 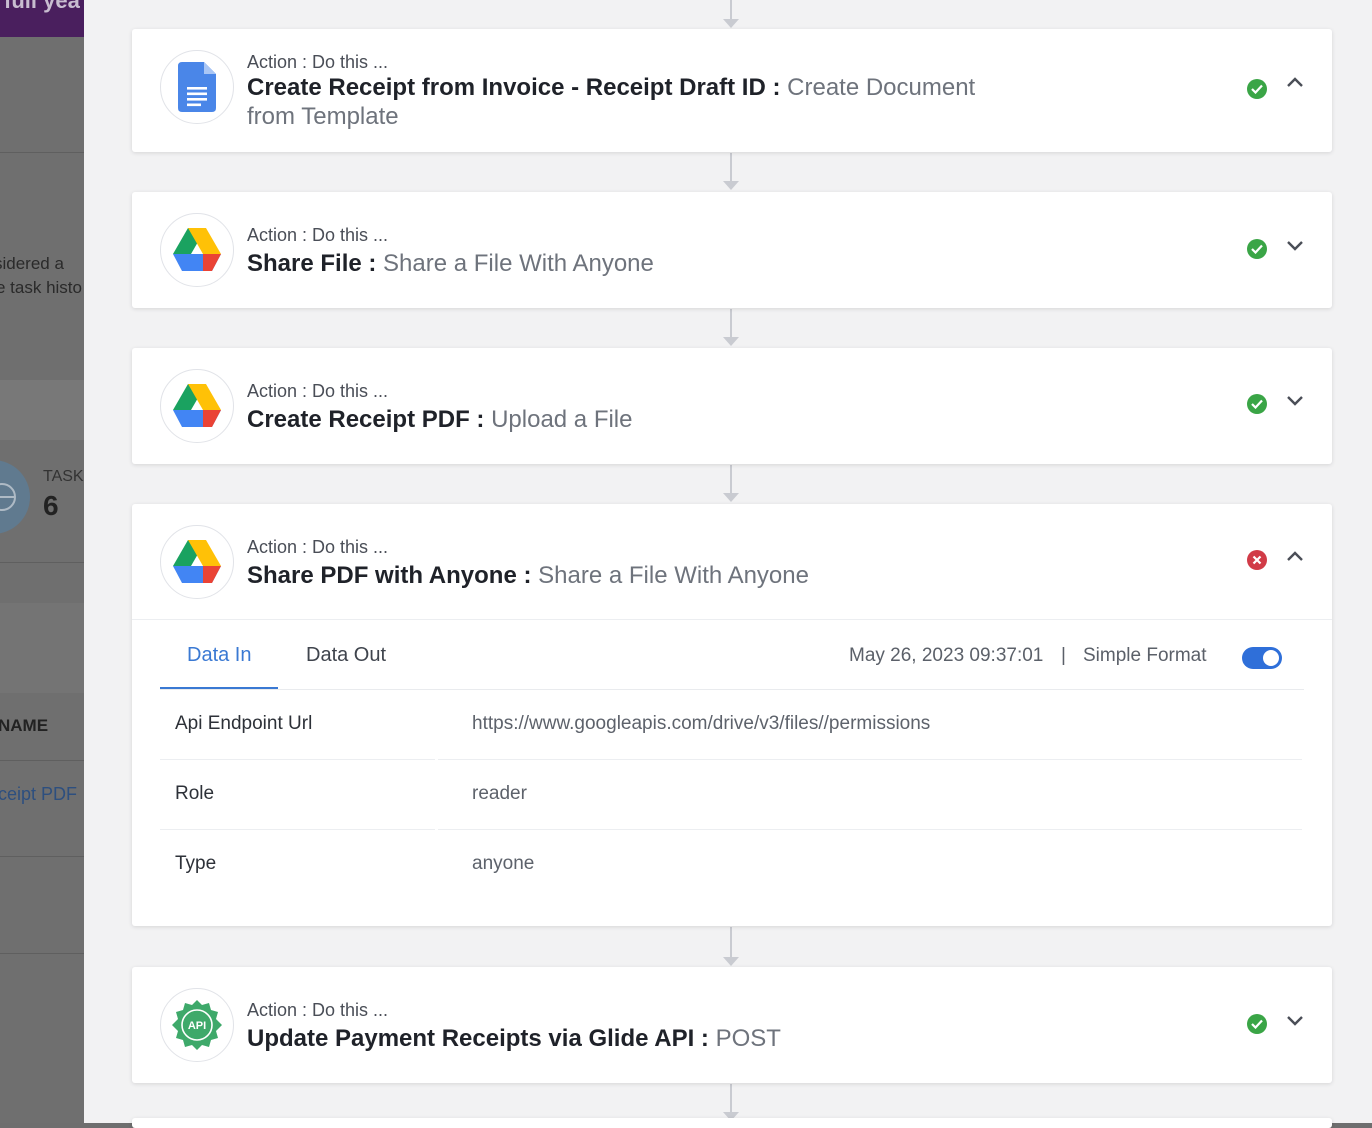 I want to click on simple-format-label: Simple Format, so click(x=1145, y=655).